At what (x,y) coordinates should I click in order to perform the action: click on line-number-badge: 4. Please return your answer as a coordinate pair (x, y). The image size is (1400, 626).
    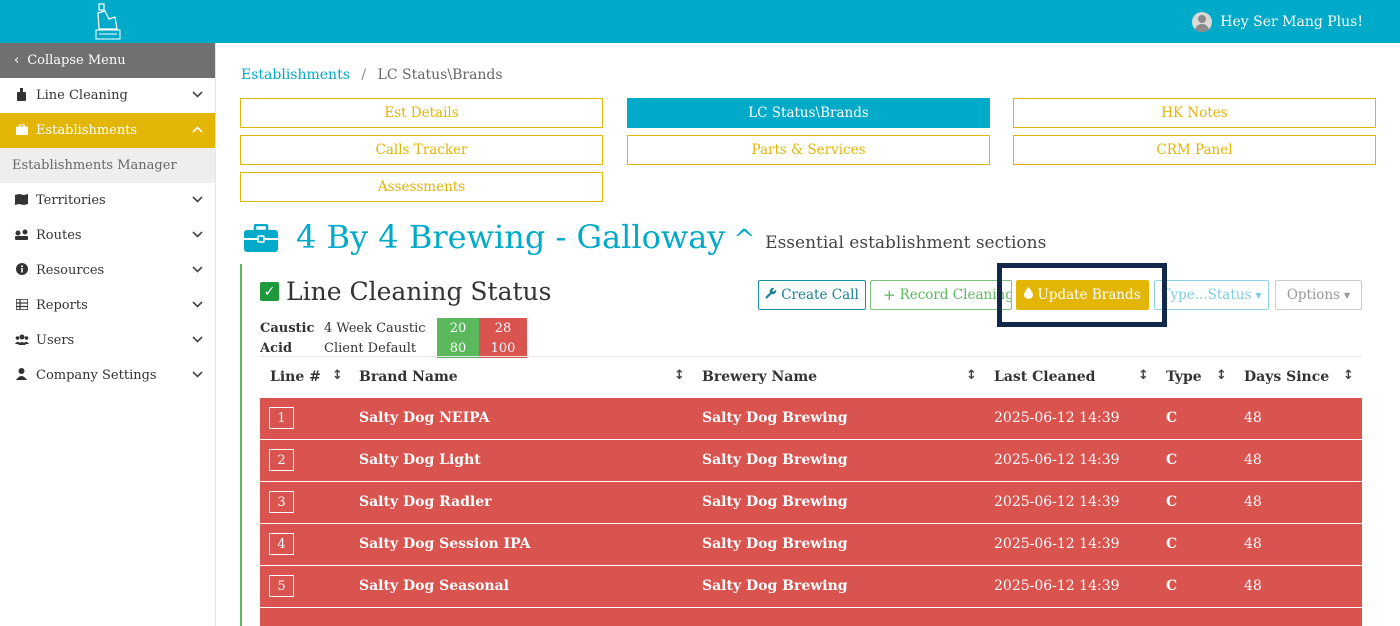
    Looking at the image, I should click on (281, 544).